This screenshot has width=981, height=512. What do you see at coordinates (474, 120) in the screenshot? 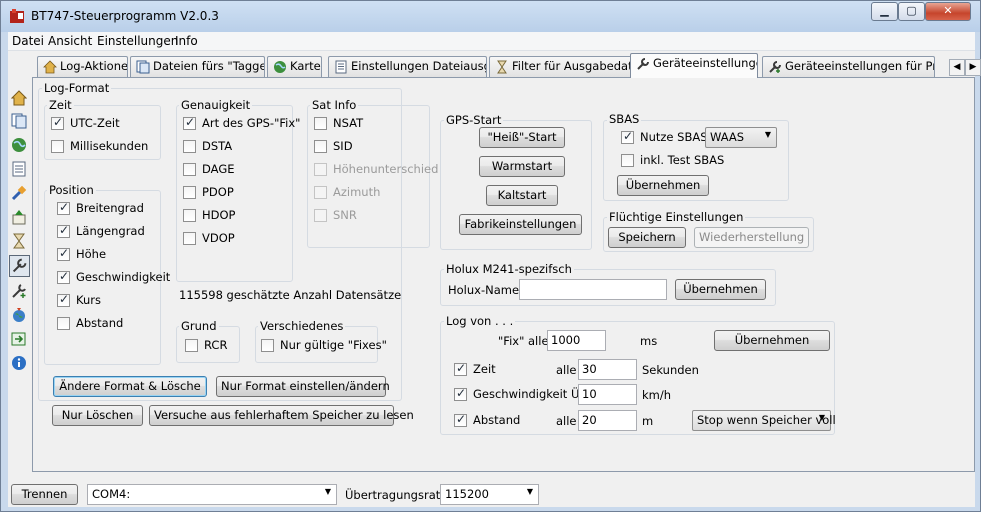
I see `gps-start-title: GPS-Start` at bounding box center [474, 120].